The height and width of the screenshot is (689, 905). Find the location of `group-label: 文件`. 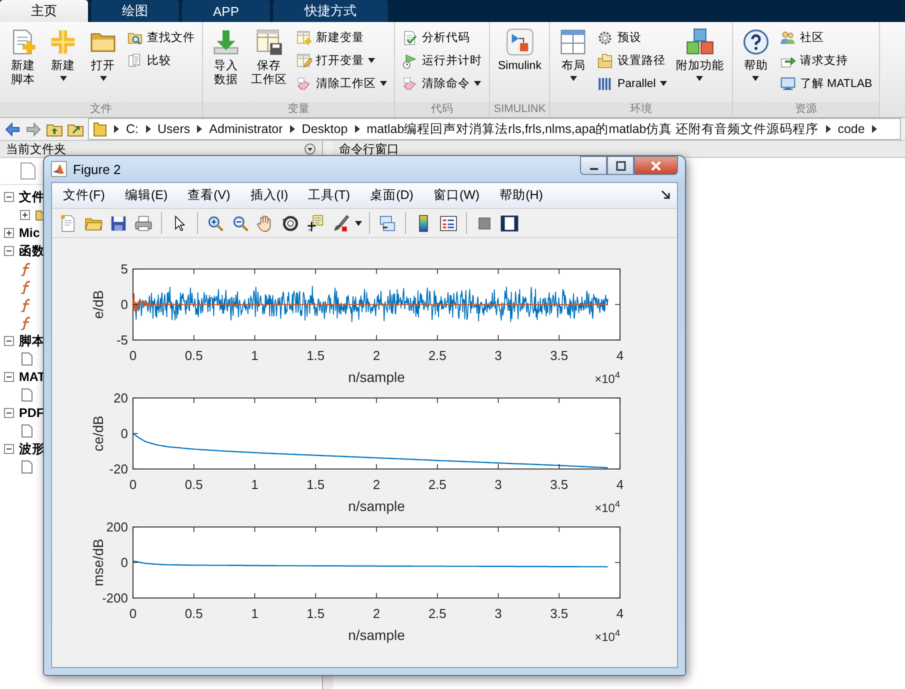

group-label: 文件 is located at coordinates (32, 197).